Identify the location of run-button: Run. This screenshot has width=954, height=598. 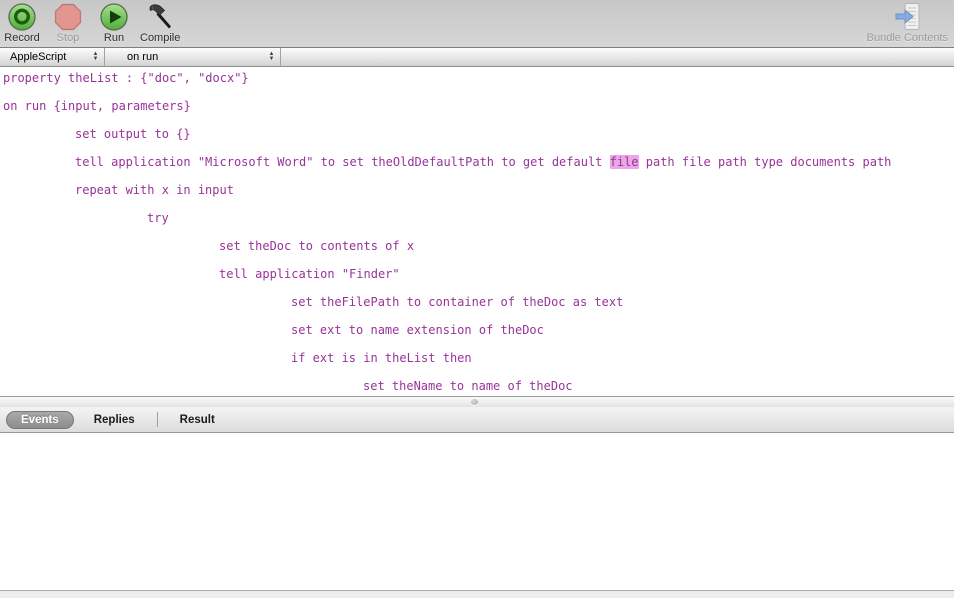
(114, 23).